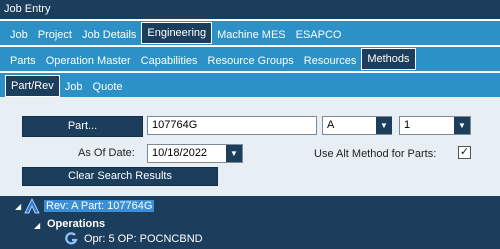  I want to click on alt-method-checkbox-label: Use Alt Method for Parts:, so click(375, 154).